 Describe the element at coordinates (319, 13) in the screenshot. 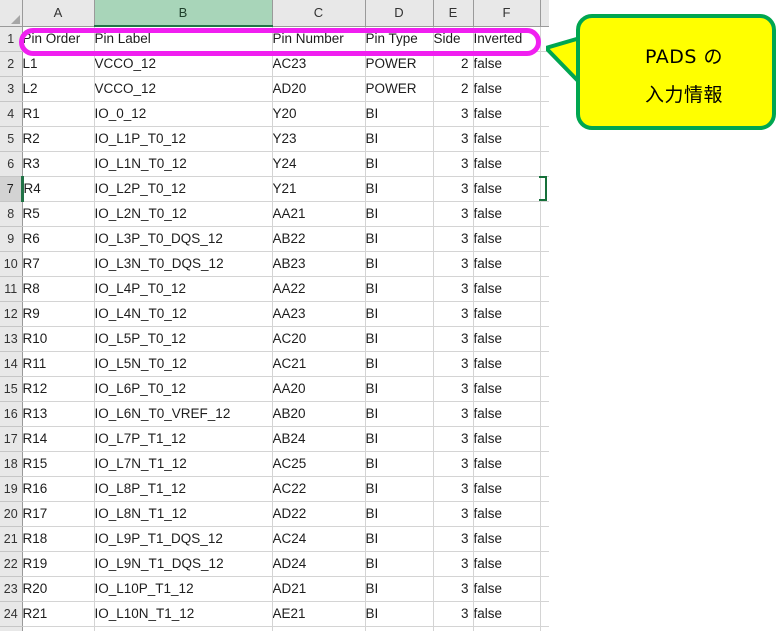

I see `column-header-c: C` at that location.